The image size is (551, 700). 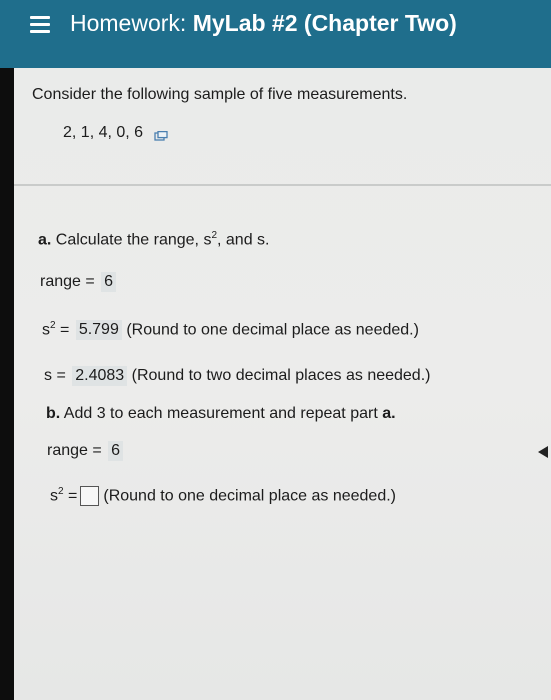 I want to click on variance-hint-a: (Round to one decimal place as needed.), so click(x=272, y=330).